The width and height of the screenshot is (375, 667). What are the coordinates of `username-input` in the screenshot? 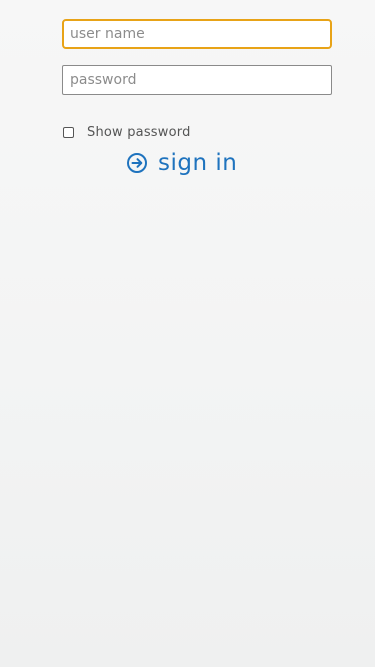 It's located at (197, 34).